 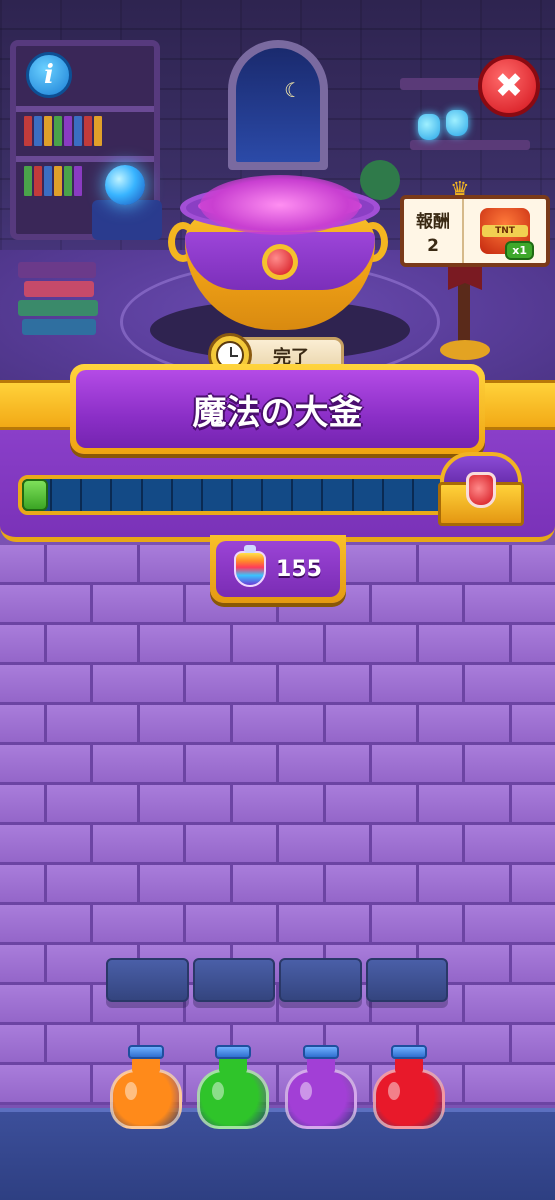 I want to click on reward-item-quantity: x1, so click(x=519, y=250).